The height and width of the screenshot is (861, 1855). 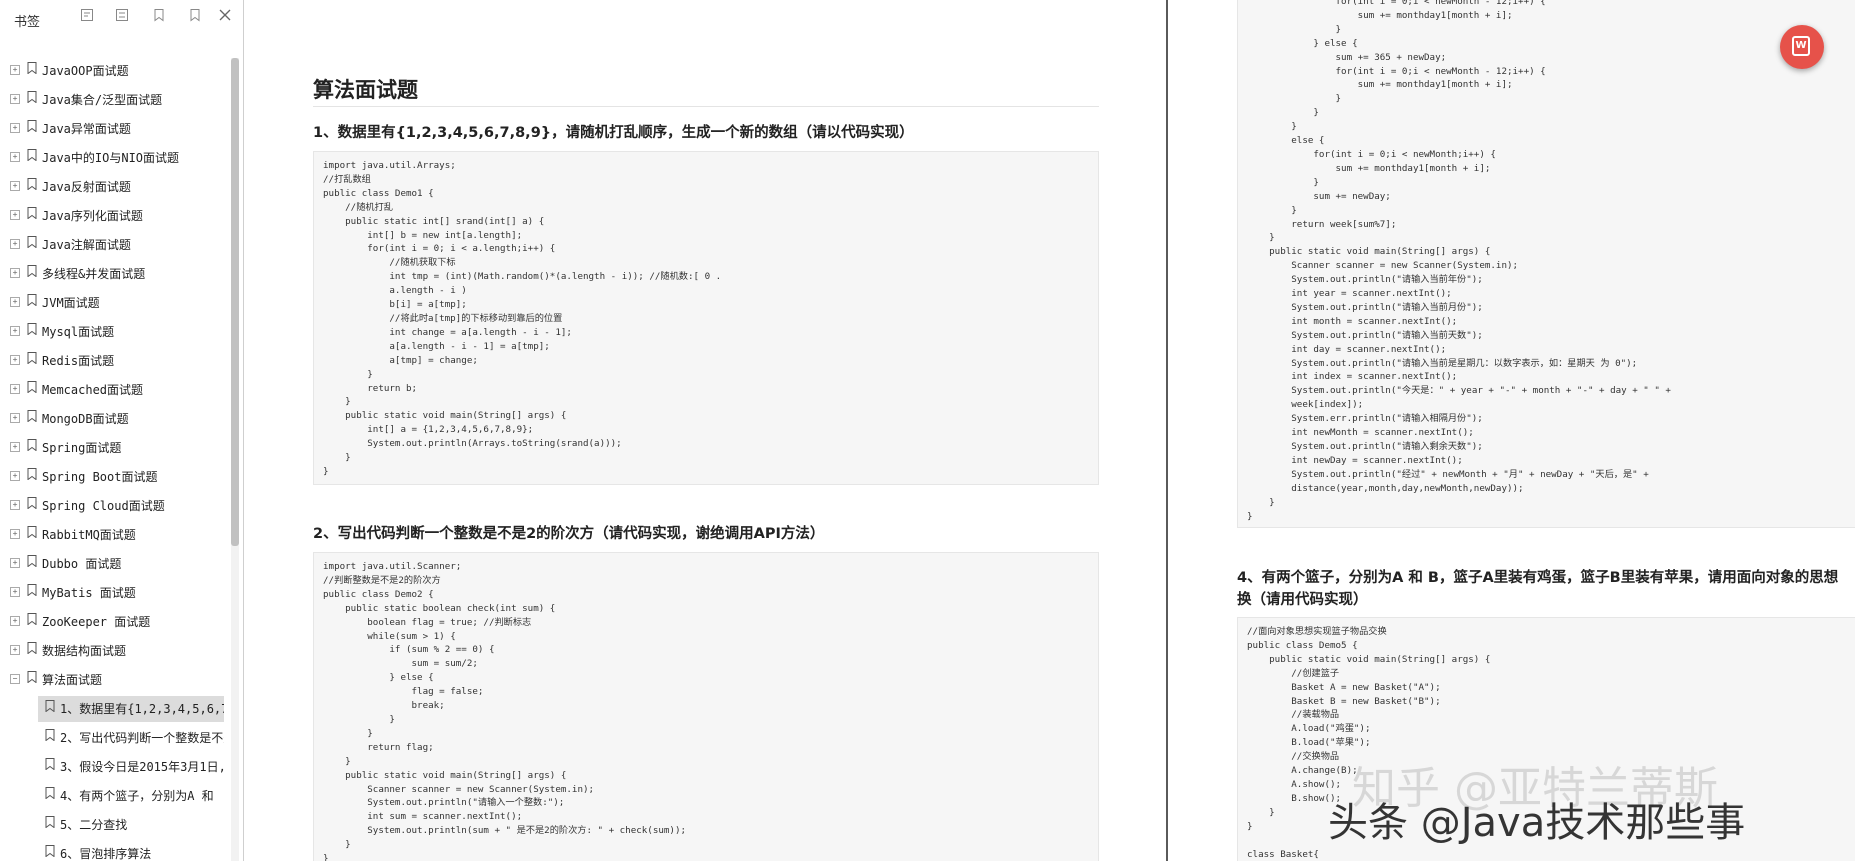 I want to click on close-icon, so click(x=225, y=17).